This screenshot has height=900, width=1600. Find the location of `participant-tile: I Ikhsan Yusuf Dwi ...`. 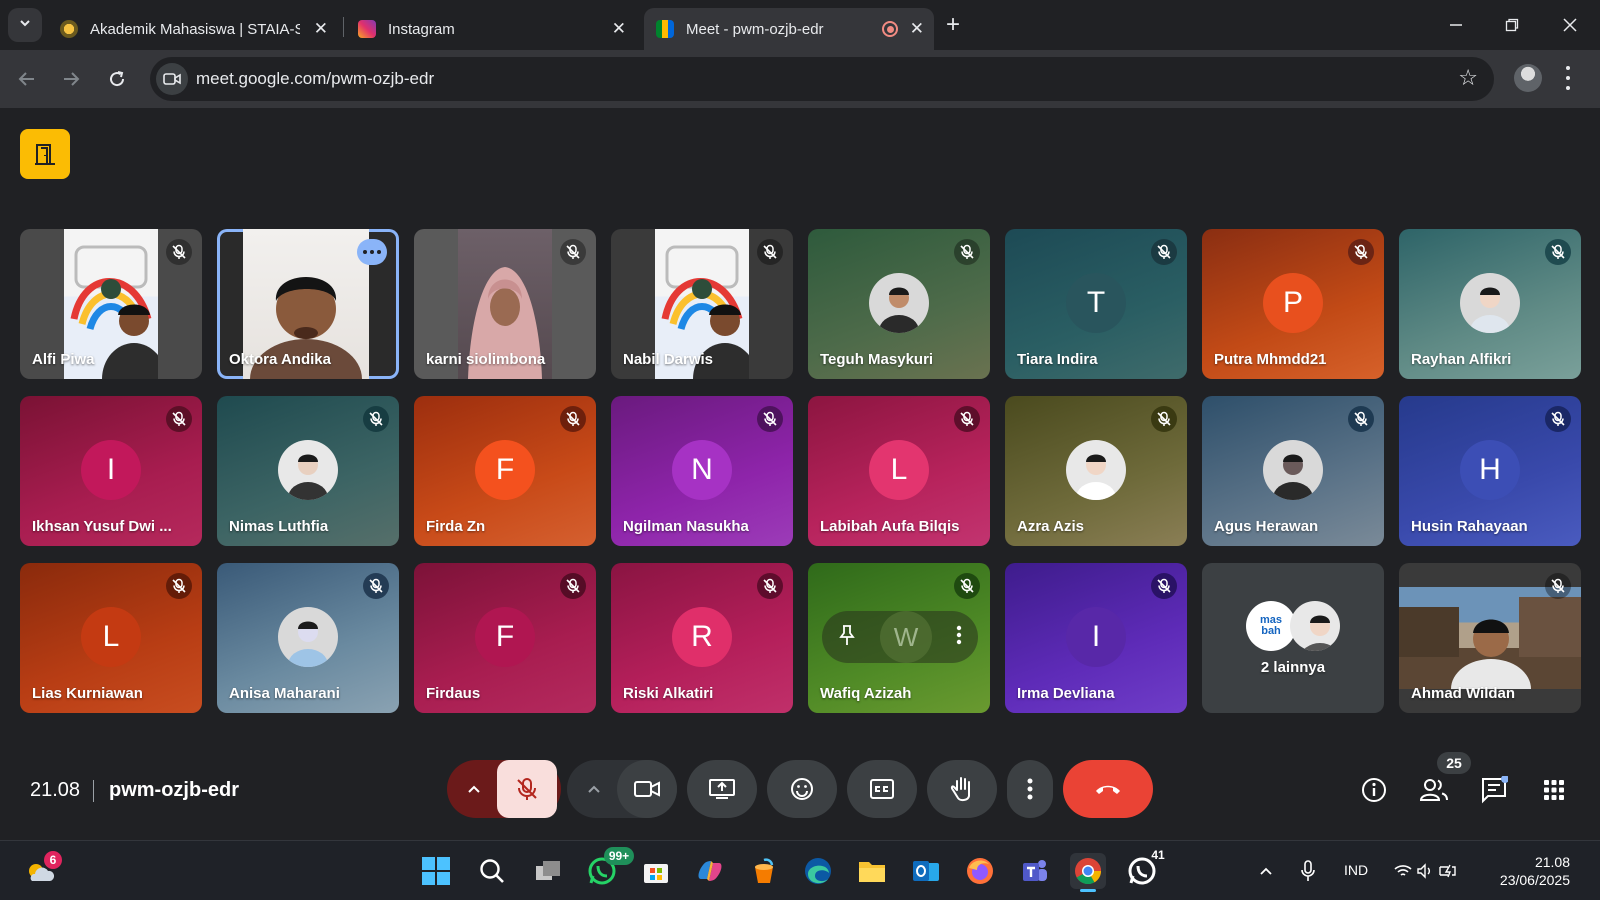

participant-tile: I Ikhsan Yusuf Dwi ... is located at coordinates (111, 471).